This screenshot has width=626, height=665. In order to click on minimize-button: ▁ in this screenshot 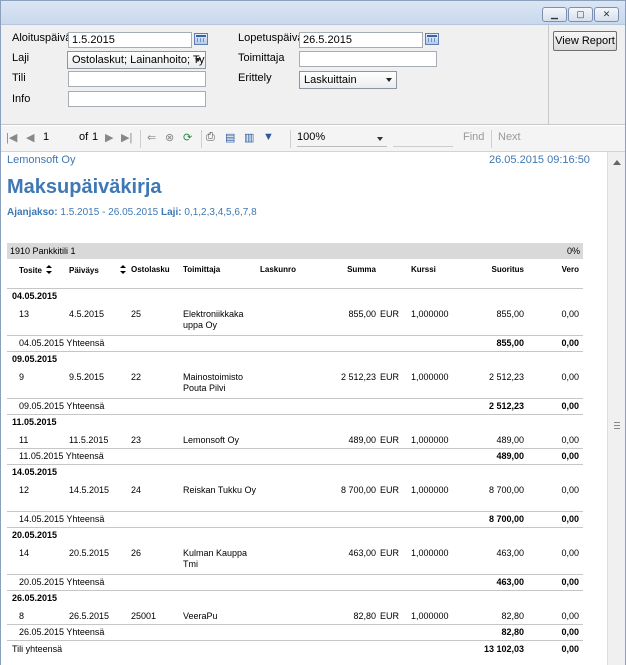, I will do `click(554, 14)`.